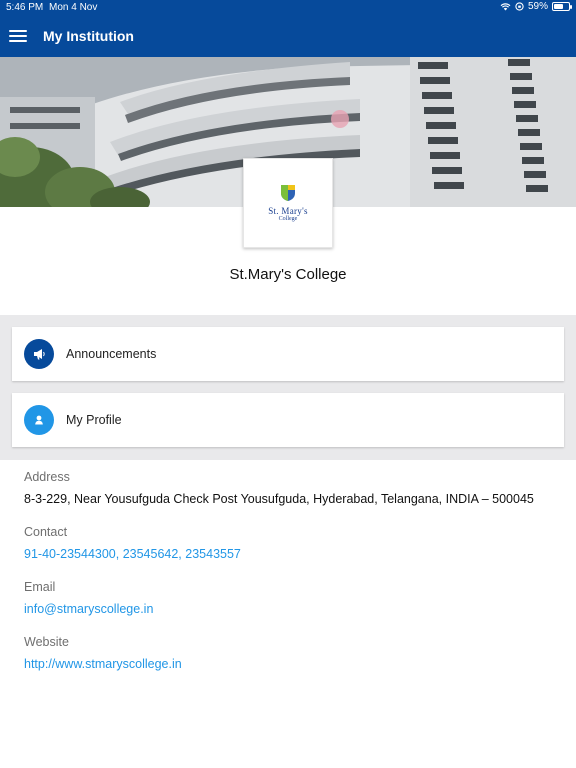 The image size is (576, 768). Describe the element at coordinates (288, 274) in the screenshot. I see `institution-name: St.Mary's College` at that location.